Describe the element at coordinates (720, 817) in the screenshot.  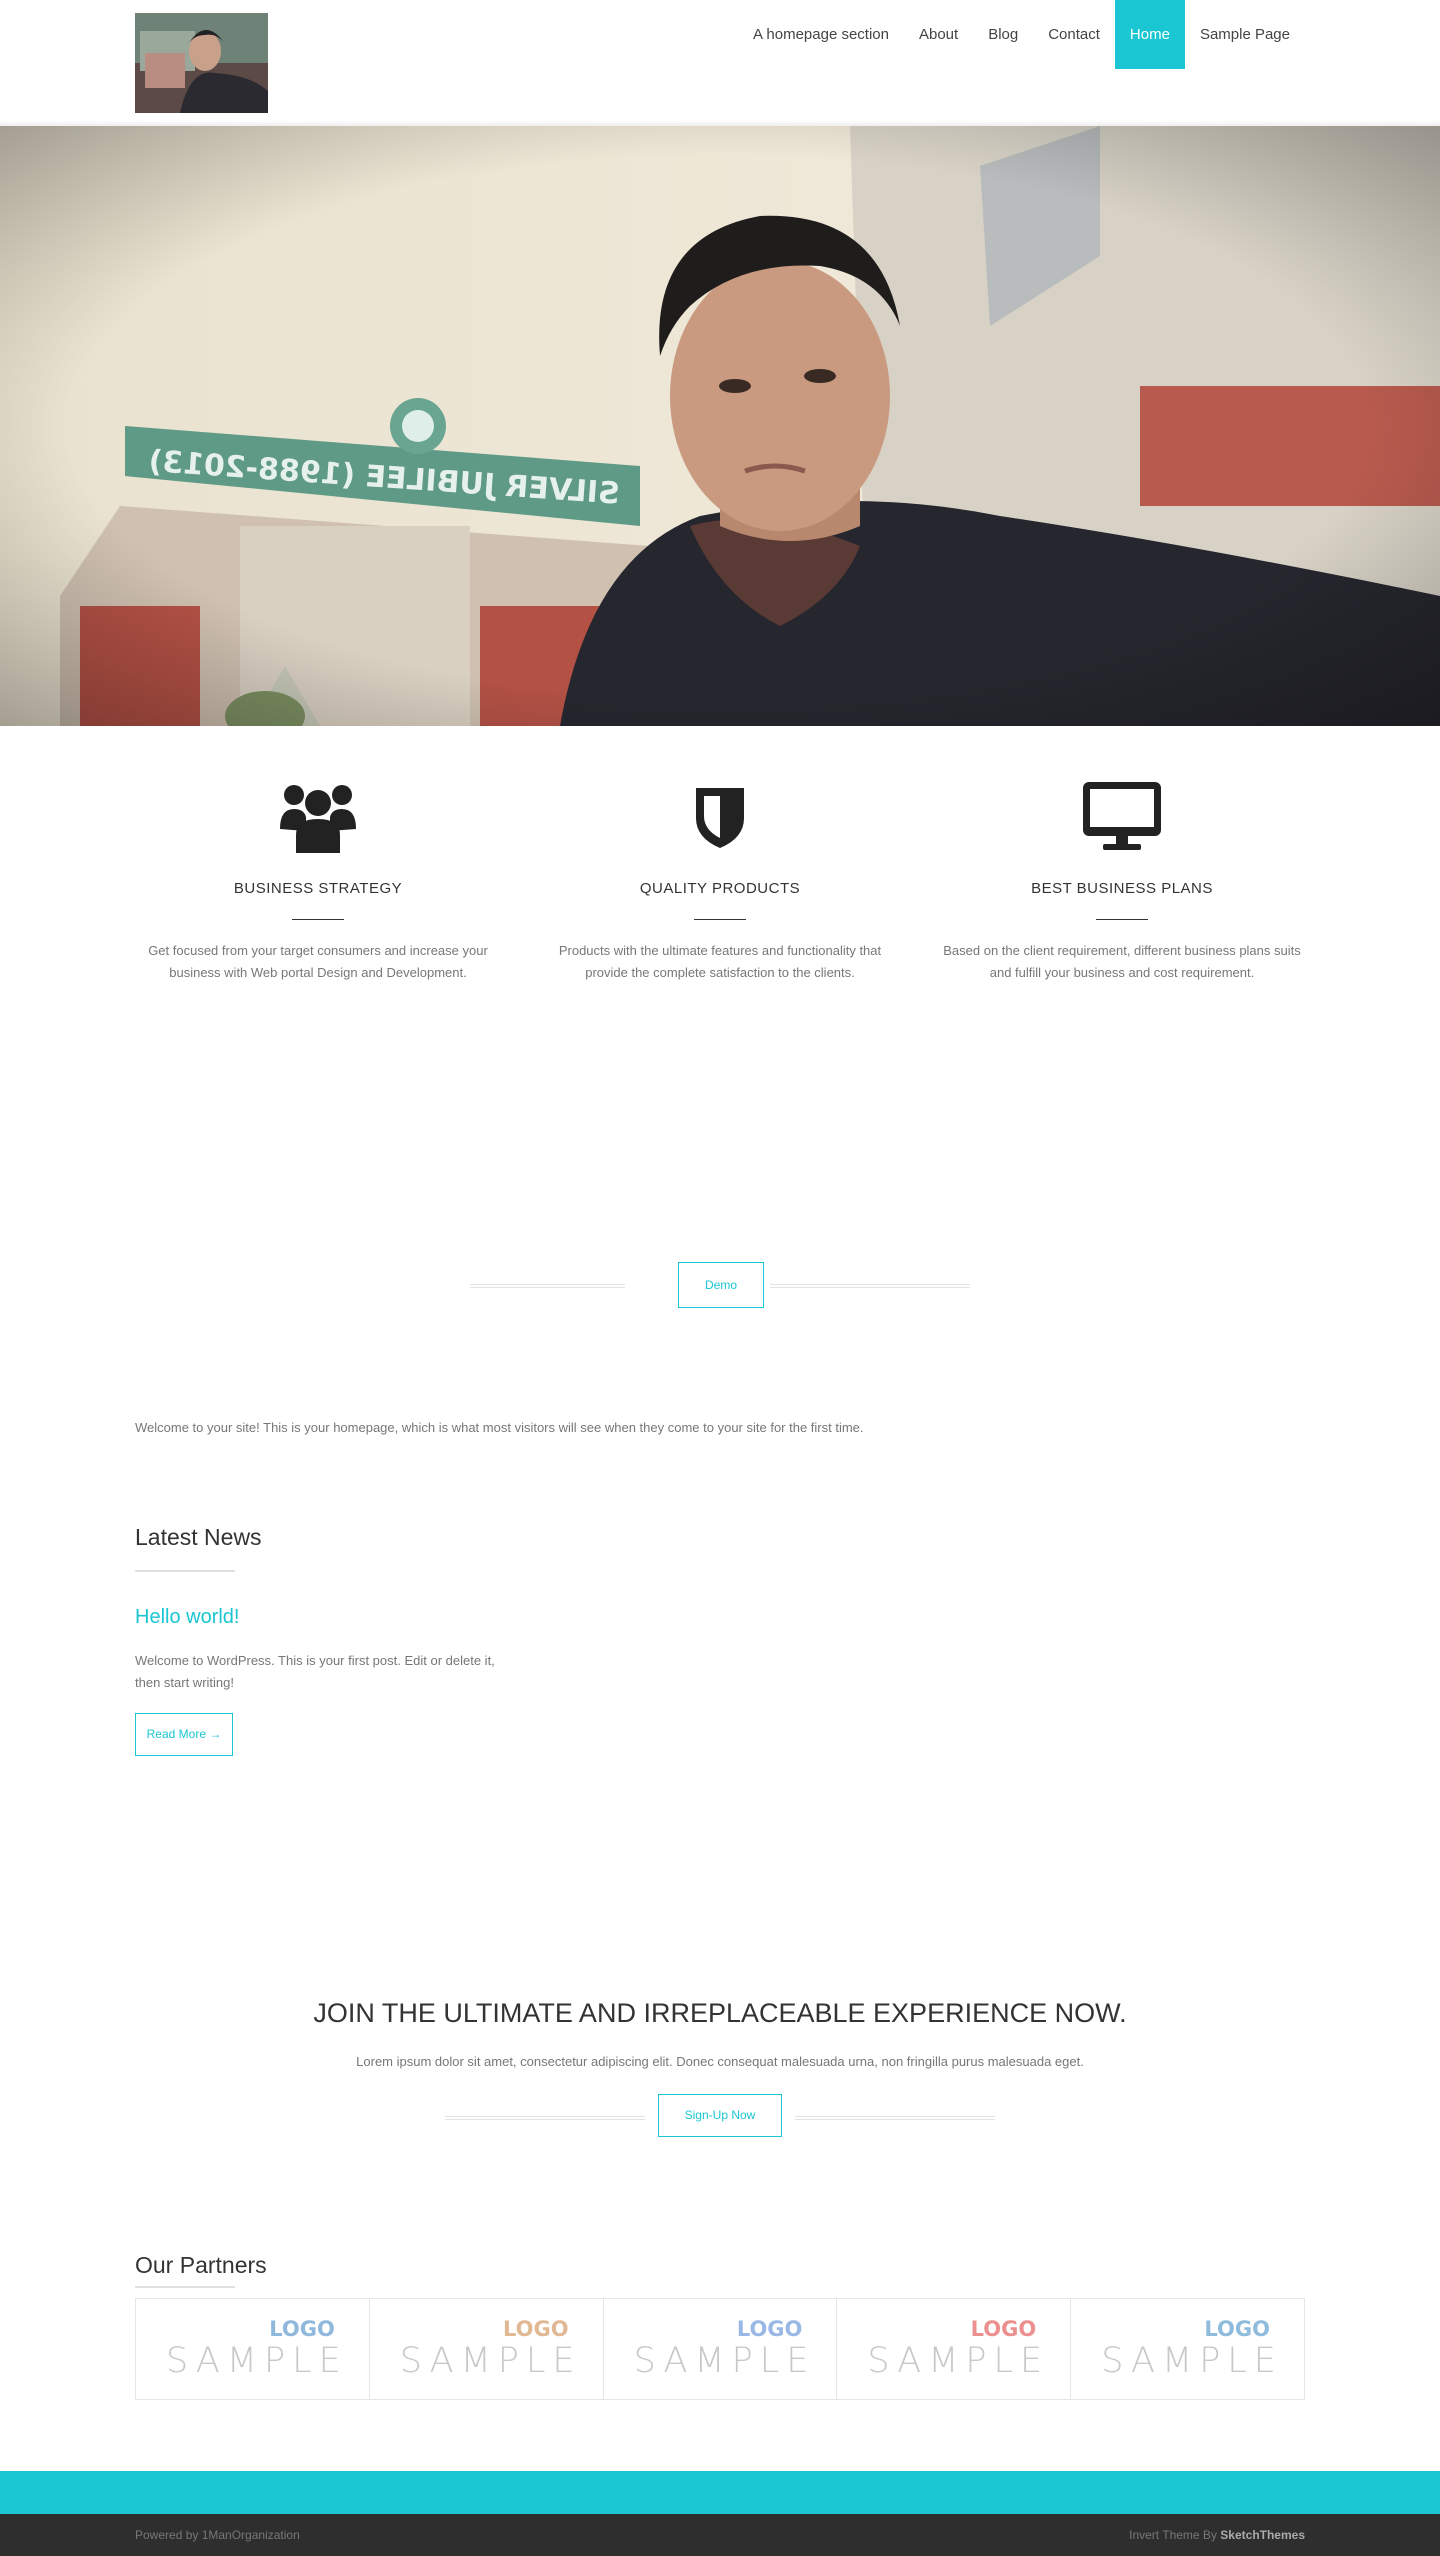
I see `shield-icon` at that location.